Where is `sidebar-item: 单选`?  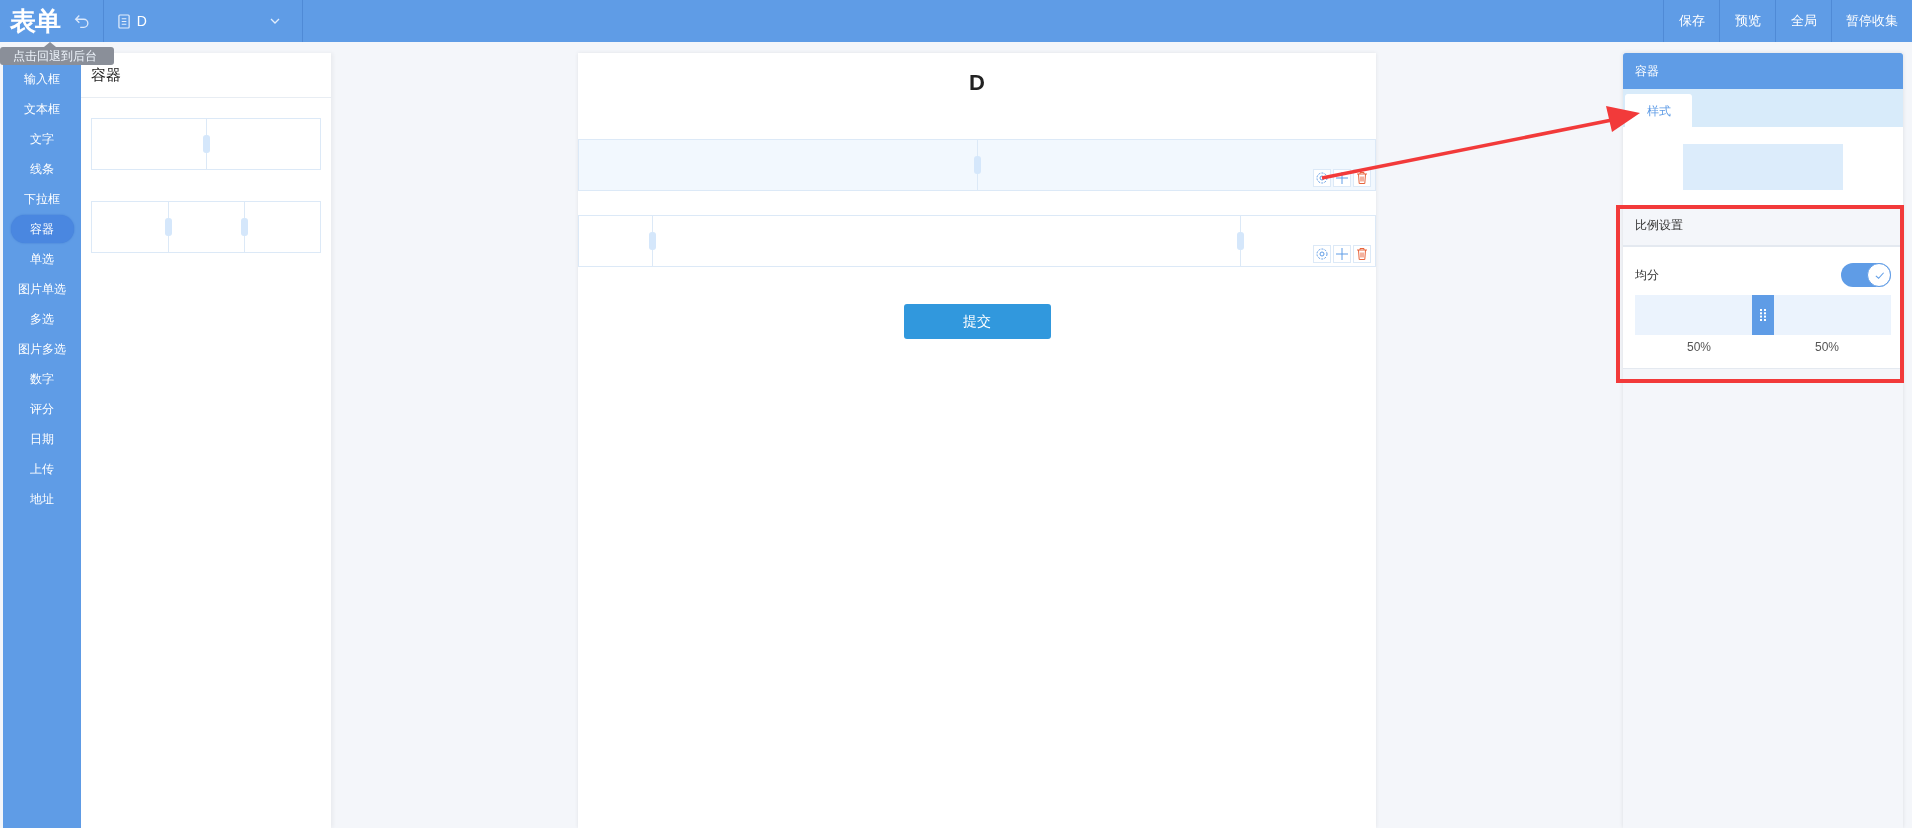 sidebar-item: 单选 is located at coordinates (42, 259).